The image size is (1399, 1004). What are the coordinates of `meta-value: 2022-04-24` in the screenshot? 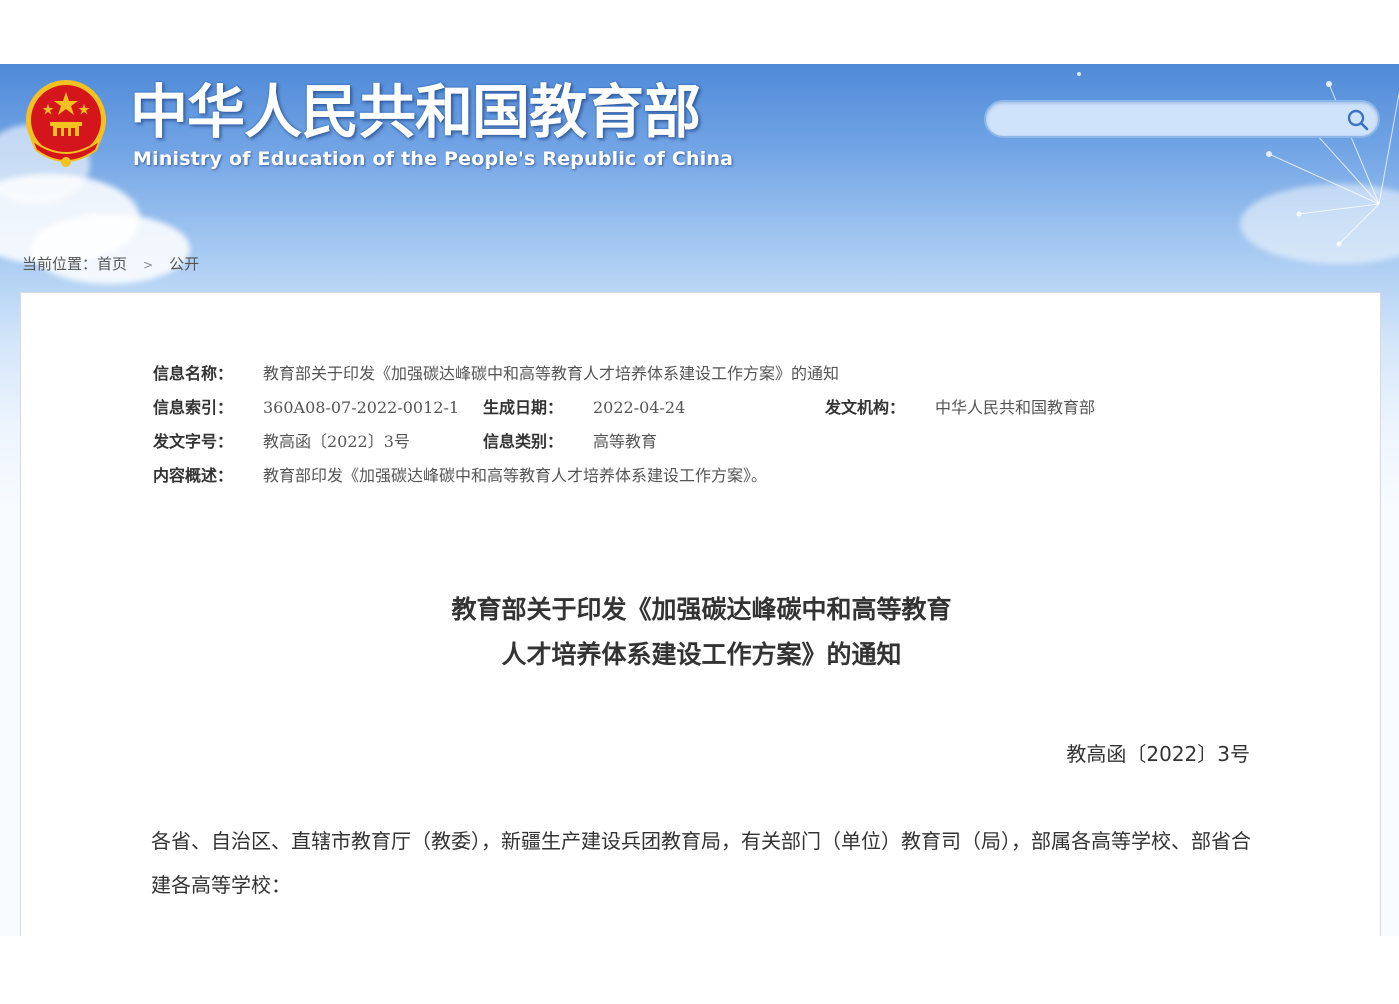 It's located at (639, 407).